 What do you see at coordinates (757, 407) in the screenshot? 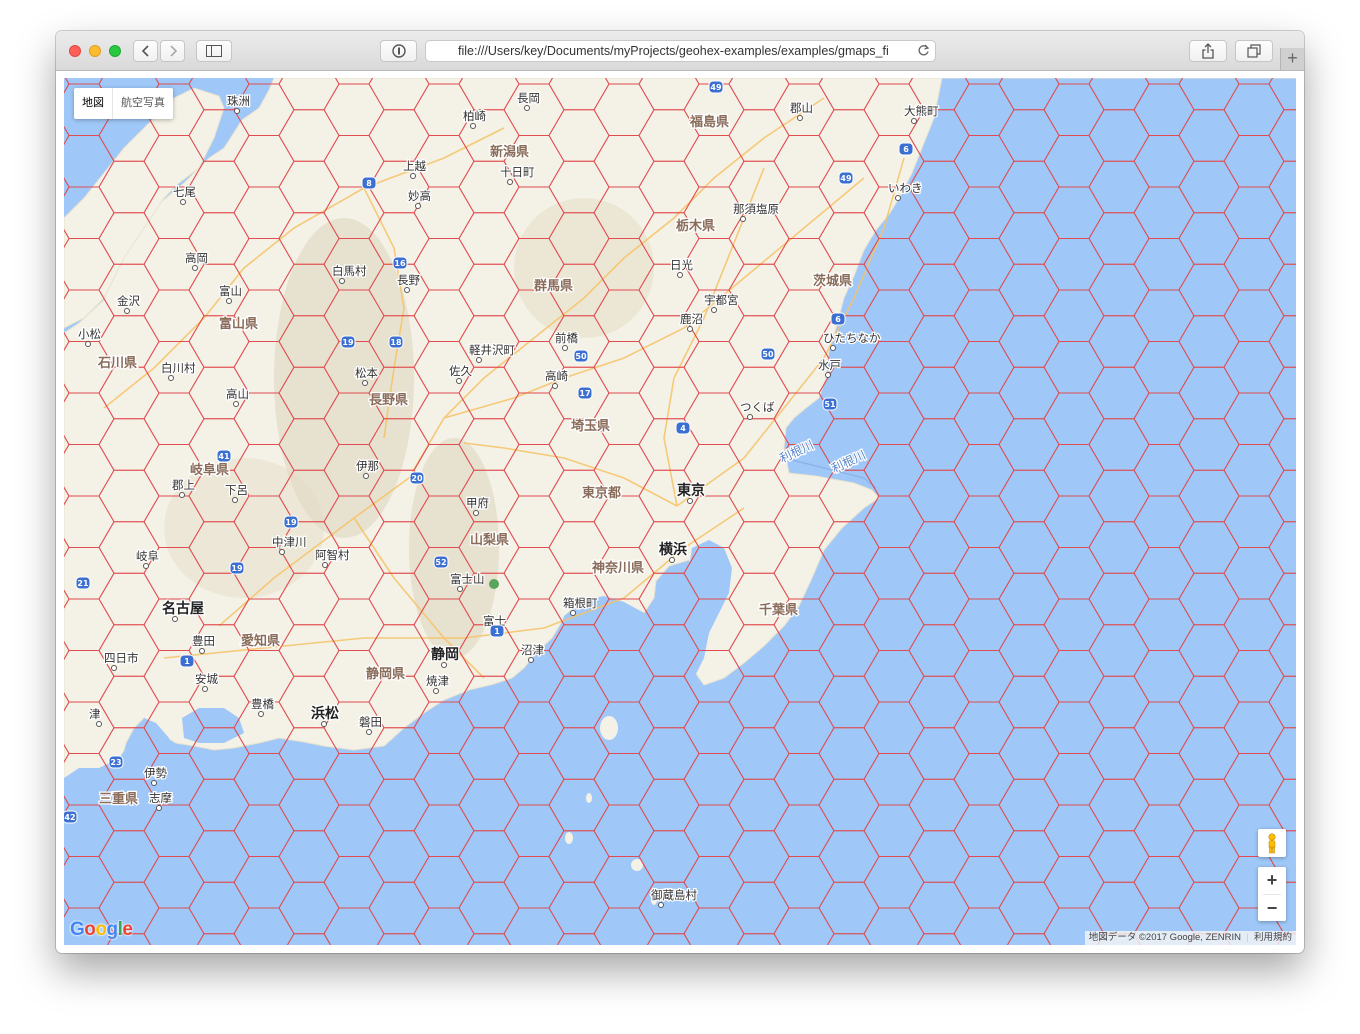
I see `map-label-cities: つくば` at bounding box center [757, 407].